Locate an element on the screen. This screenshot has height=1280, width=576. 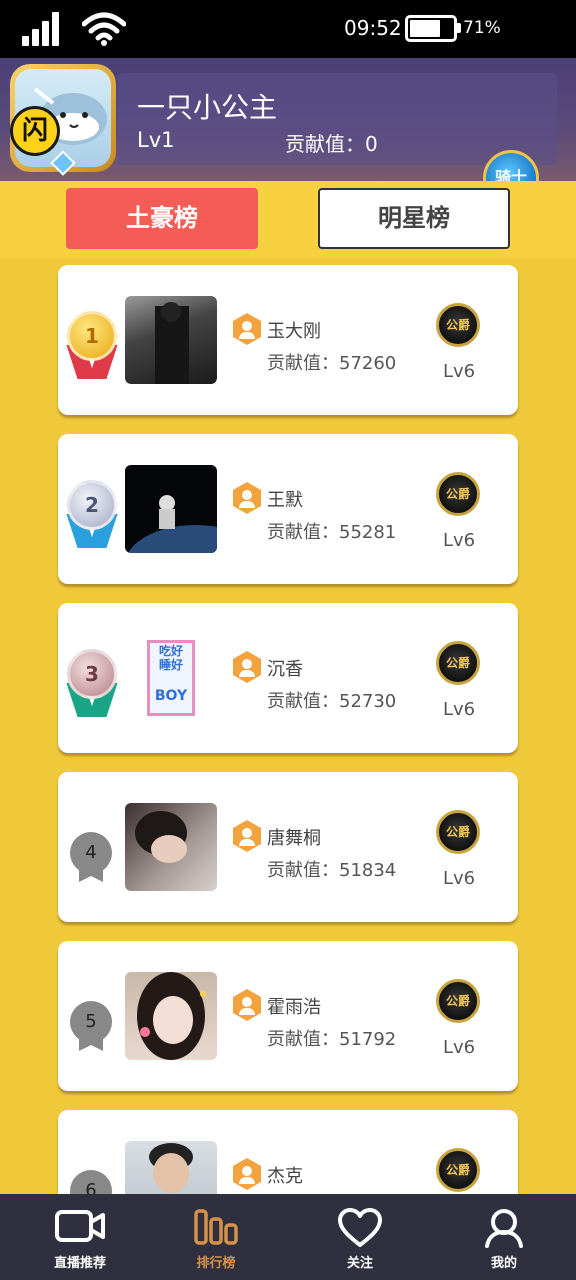
user-name: 唐舞桐 is located at coordinates (294, 838).